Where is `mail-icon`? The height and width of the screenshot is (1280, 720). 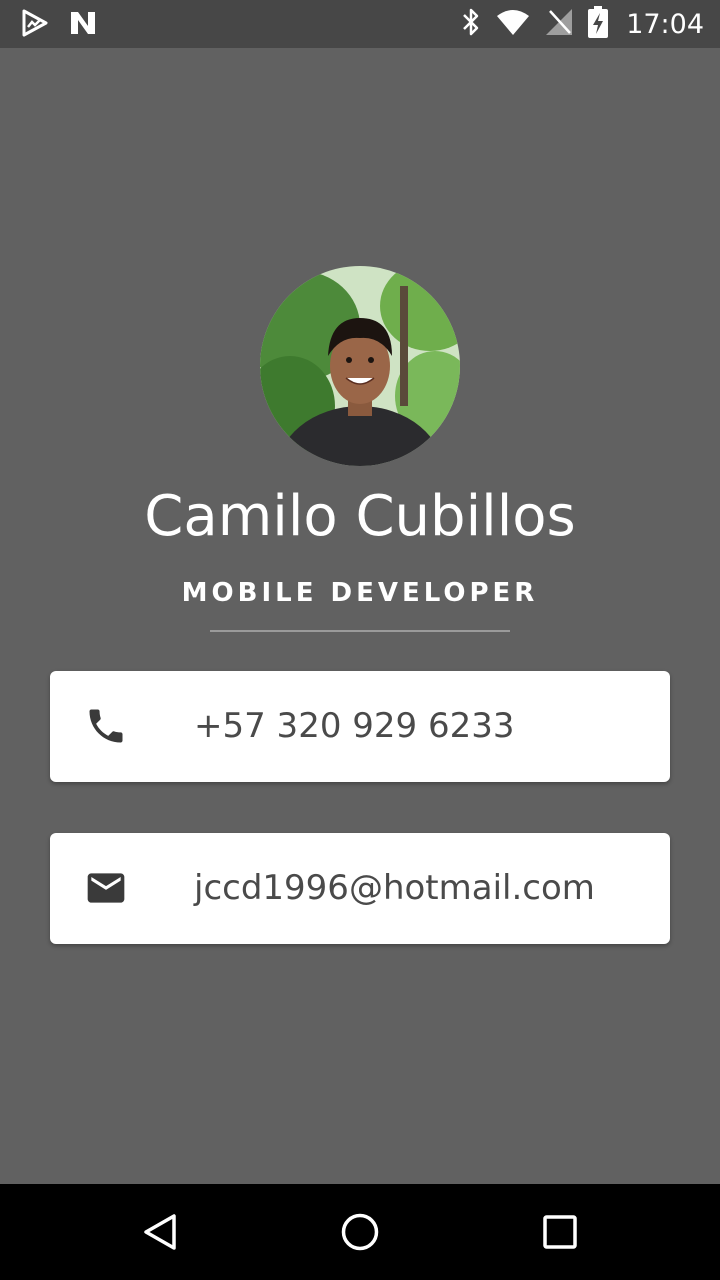 mail-icon is located at coordinates (106, 888).